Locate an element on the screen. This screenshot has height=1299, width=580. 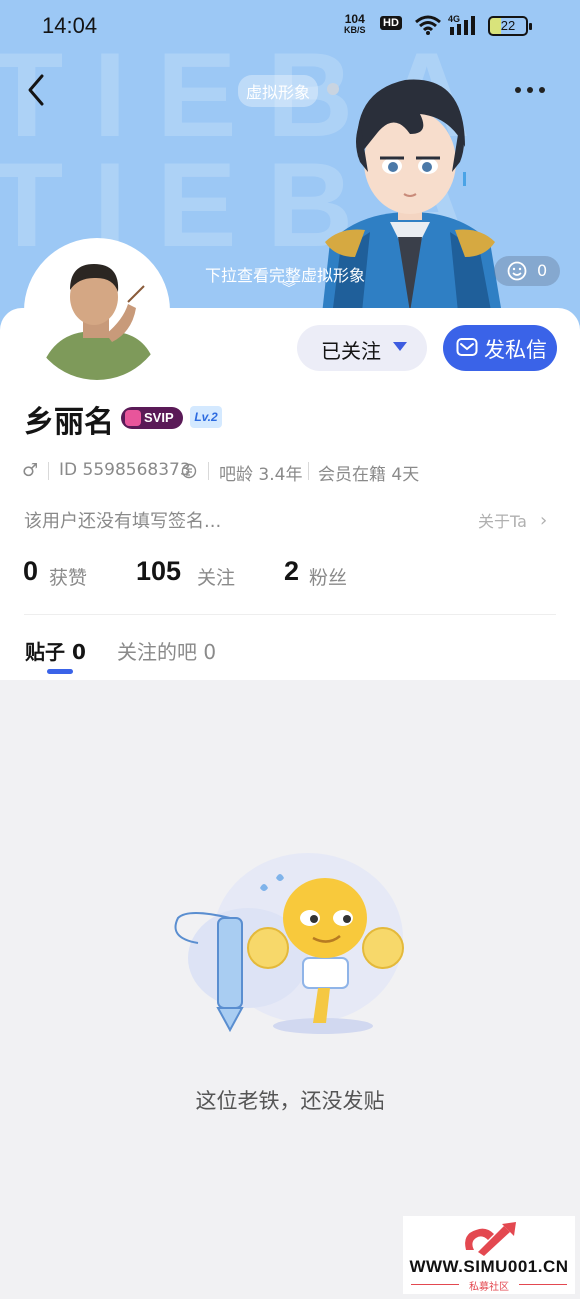
envelope-icon is located at coordinates (467, 347).